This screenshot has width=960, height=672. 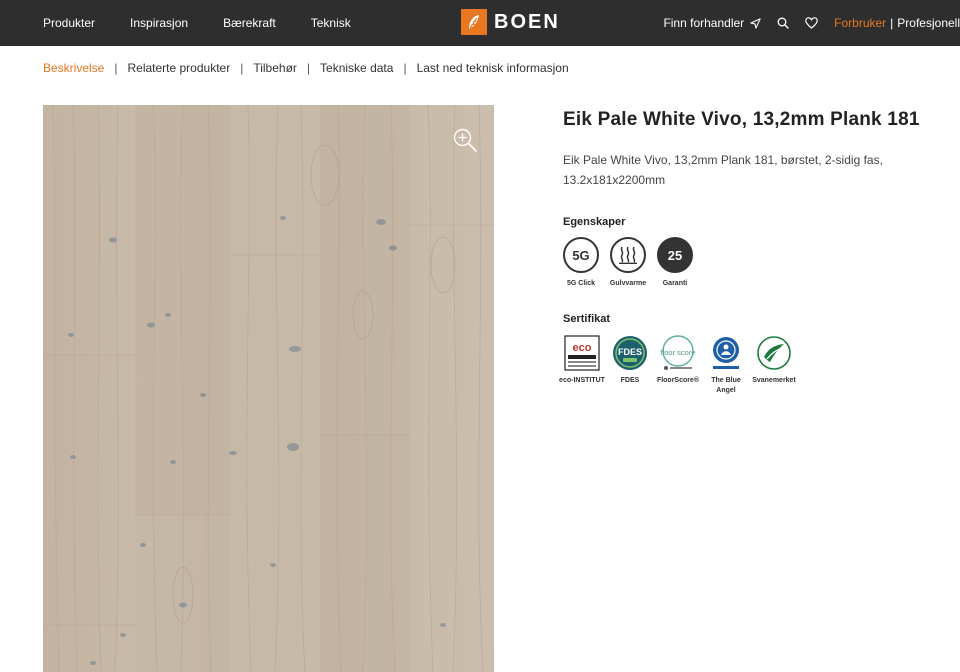 What do you see at coordinates (678, 380) in the screenshot?
I see `cert-label: FloorScore®` at bounding box center [678, 380].